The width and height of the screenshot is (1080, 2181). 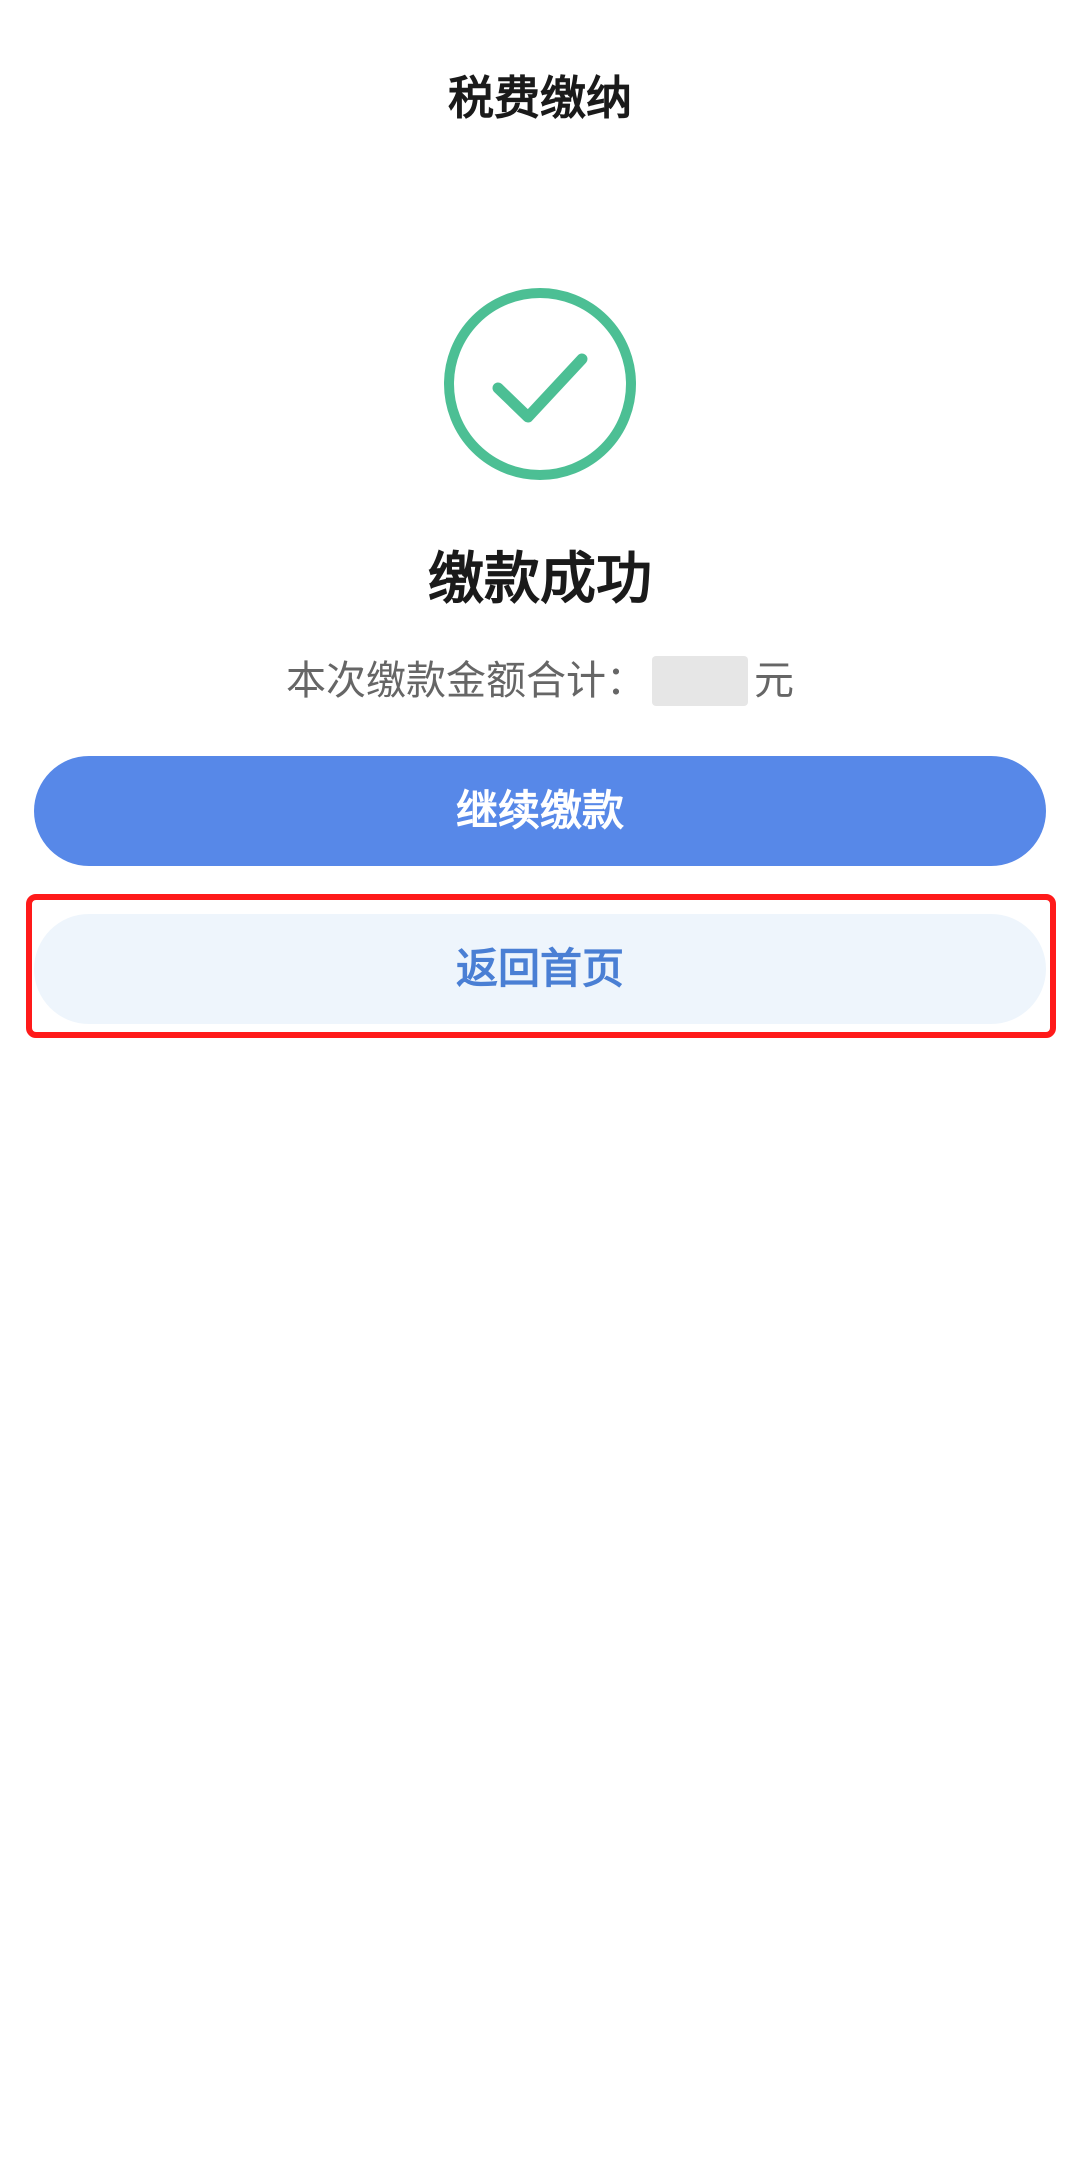 What do you see at coordinates (540, 811) in the screenshot?
I see `continue-payment-button: 继续缴款` at bounding box center [540, 811].